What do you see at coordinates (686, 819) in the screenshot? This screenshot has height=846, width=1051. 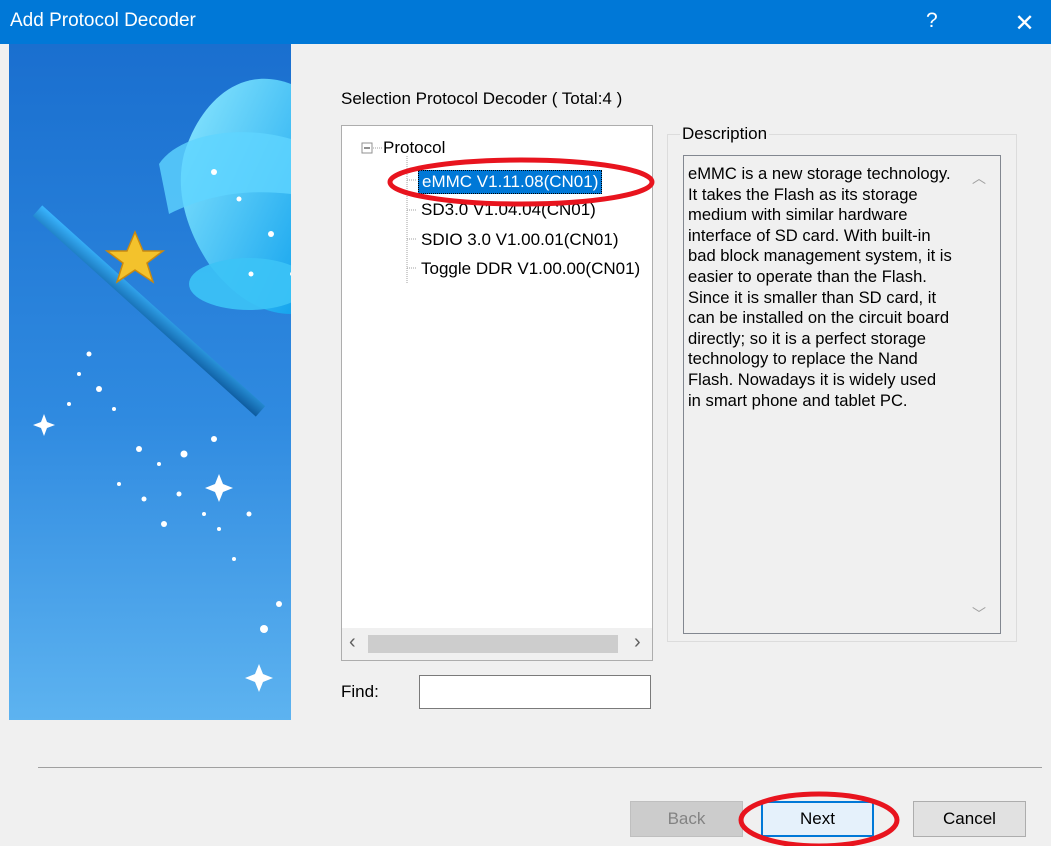 I see `back-button: Back` at bounding box center [686, 819].